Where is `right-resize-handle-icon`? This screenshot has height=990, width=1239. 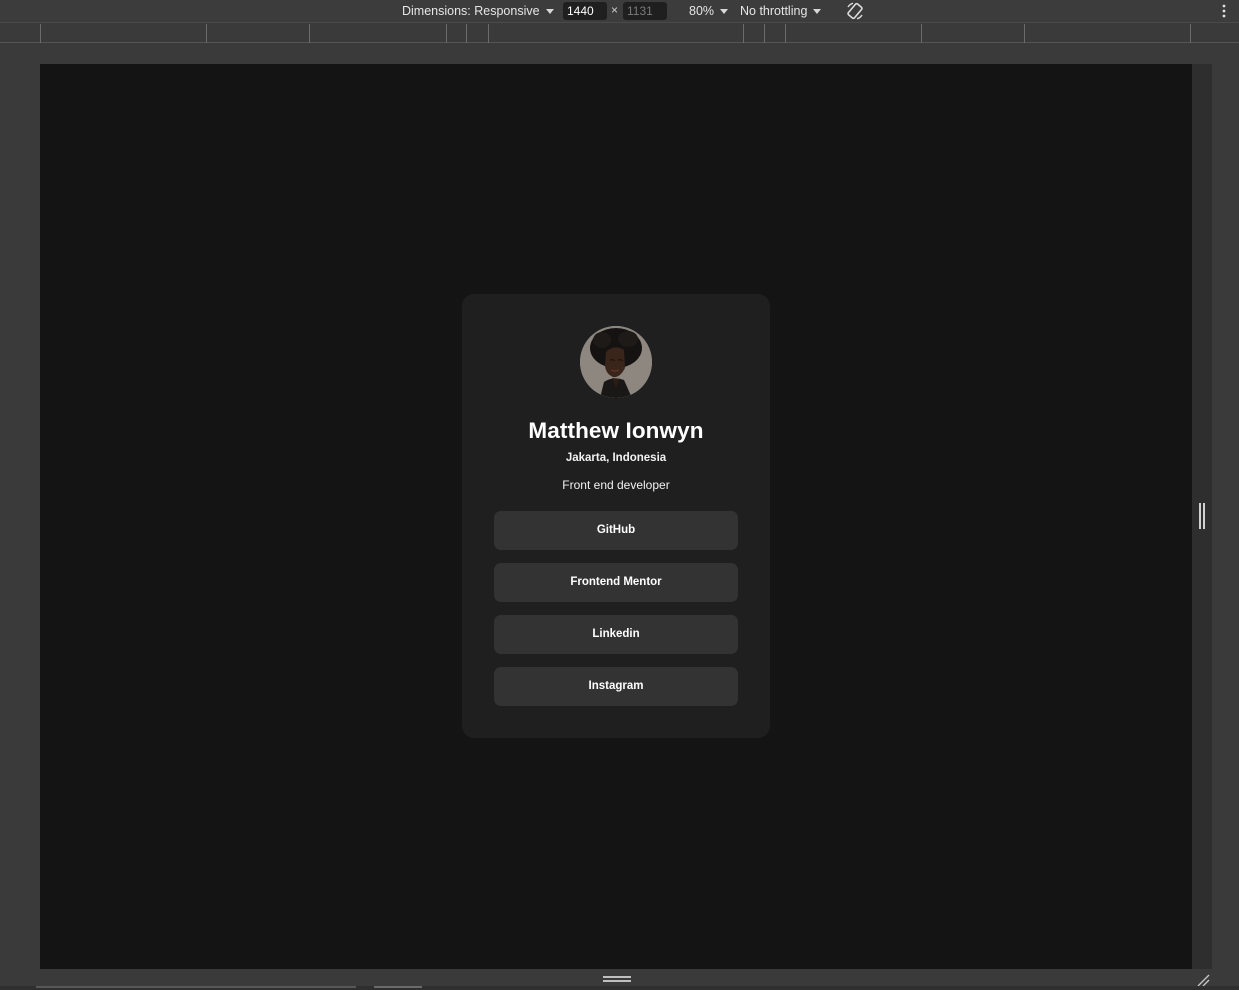 right-resize-handle-icon is located at coordinates (1202, 516).